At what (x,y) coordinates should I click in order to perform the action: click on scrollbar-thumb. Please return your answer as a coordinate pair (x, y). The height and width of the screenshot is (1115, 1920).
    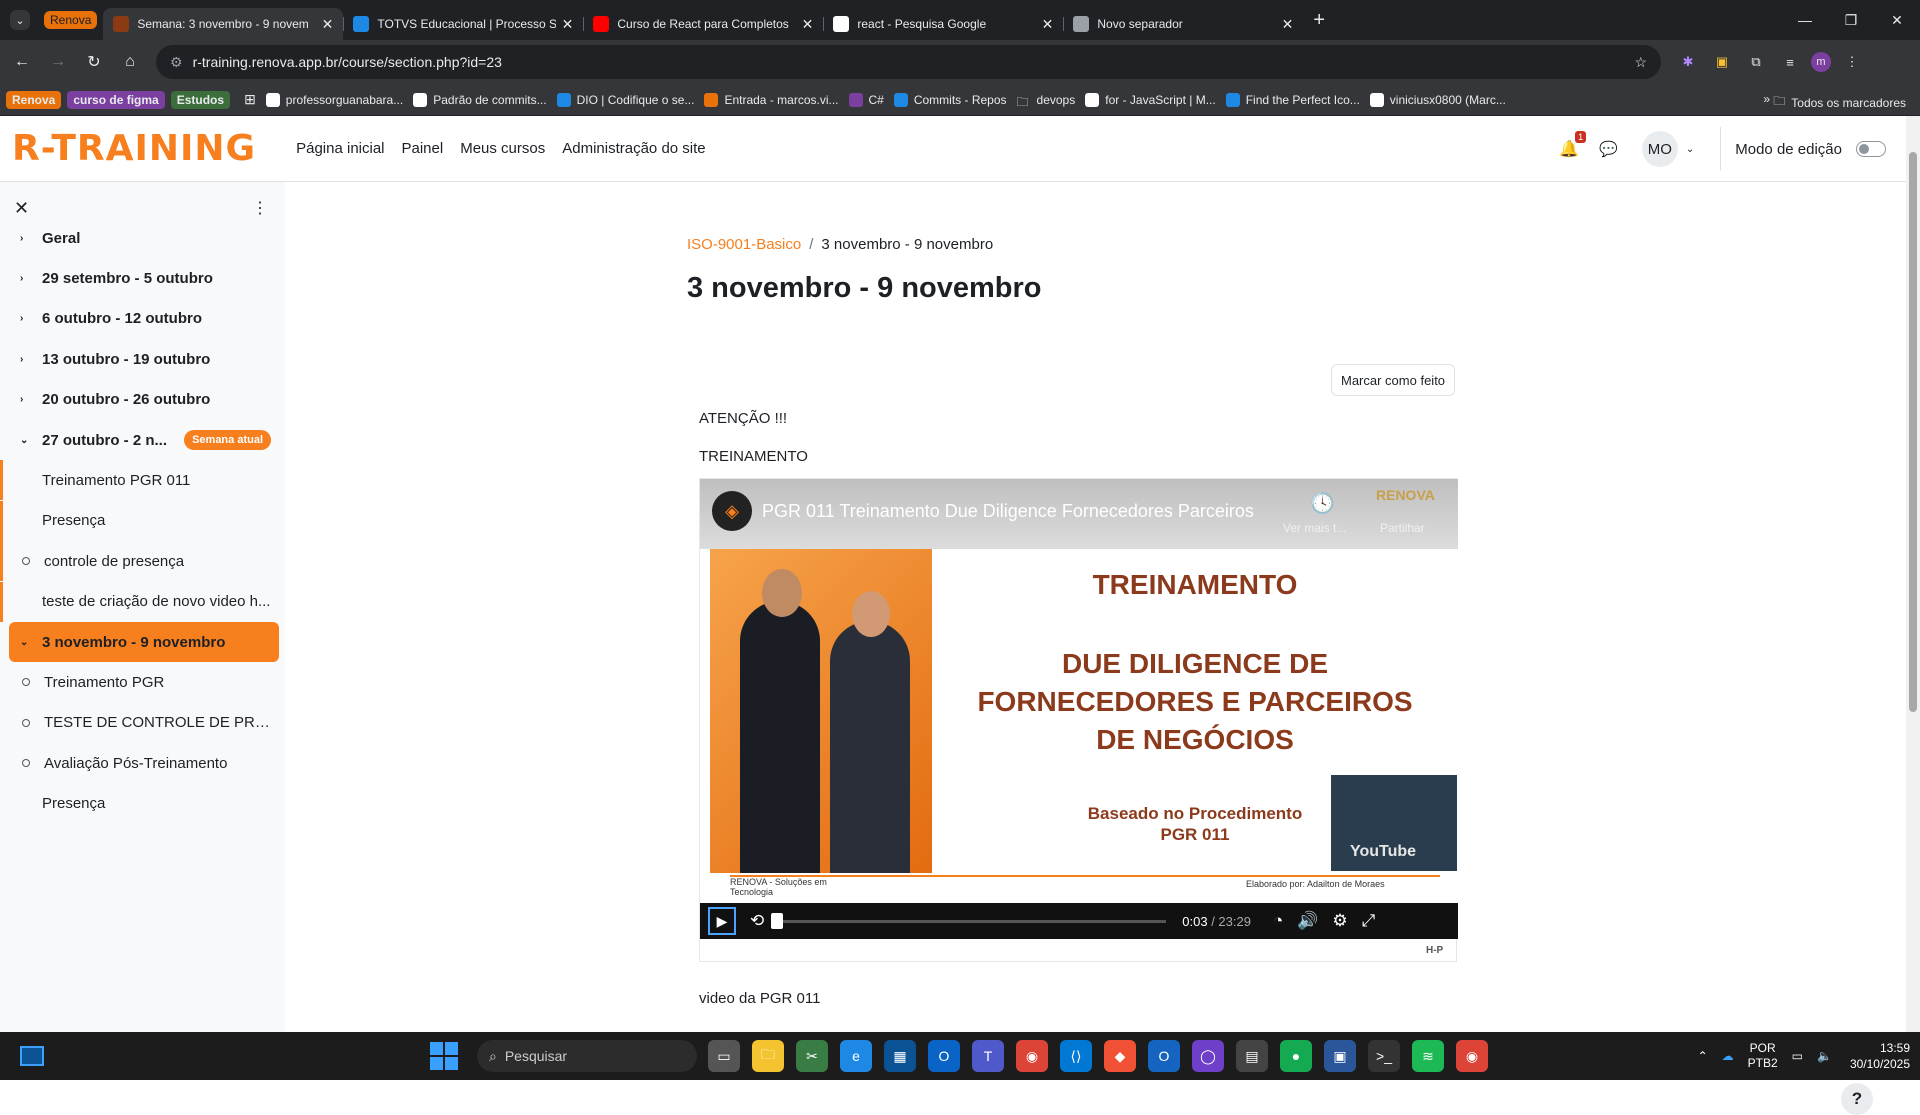
    Looking at the image, I should click on (1913, 432).